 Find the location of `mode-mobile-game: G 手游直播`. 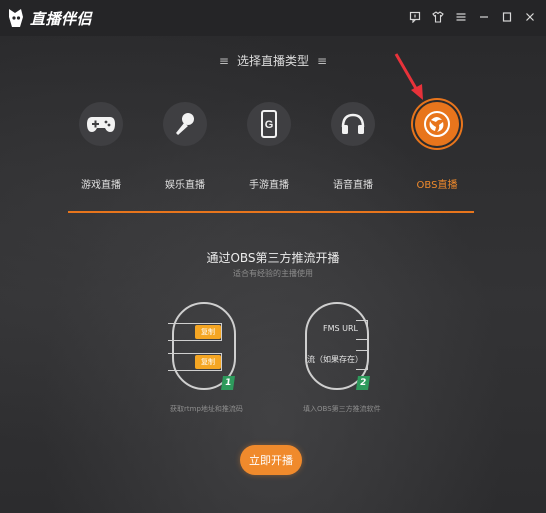

mode-mobile-game: G 手游直播 is located at coordinates (269, 146).